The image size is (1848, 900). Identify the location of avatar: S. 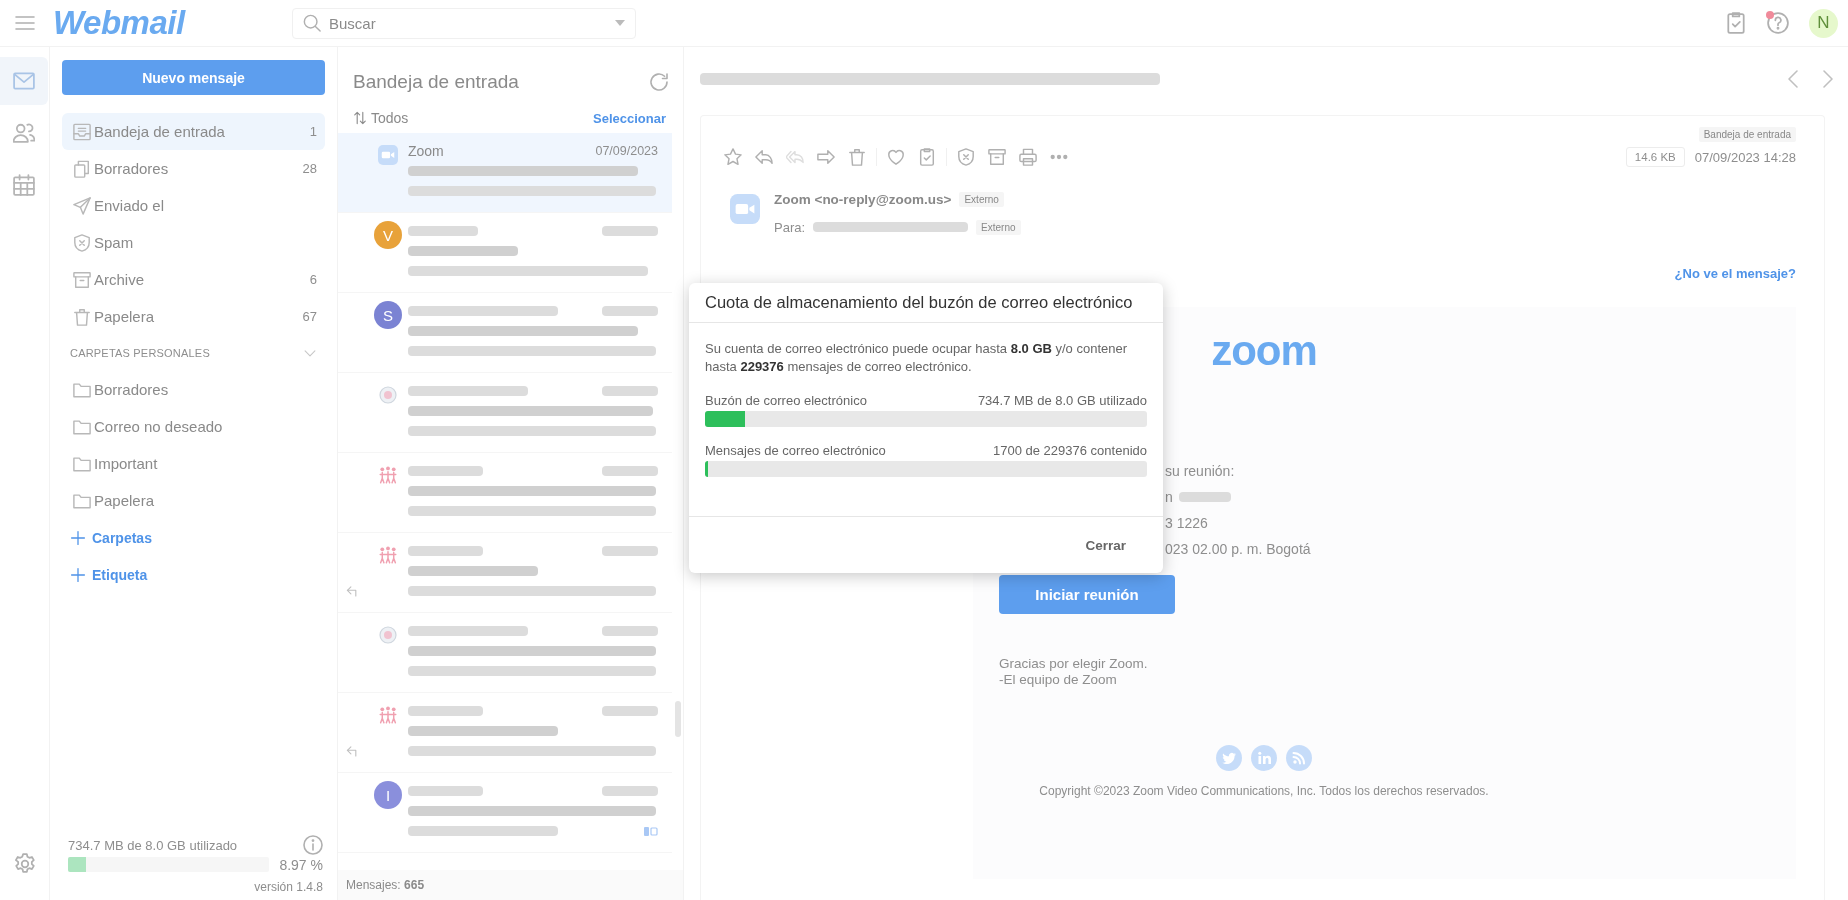
(388, 315).